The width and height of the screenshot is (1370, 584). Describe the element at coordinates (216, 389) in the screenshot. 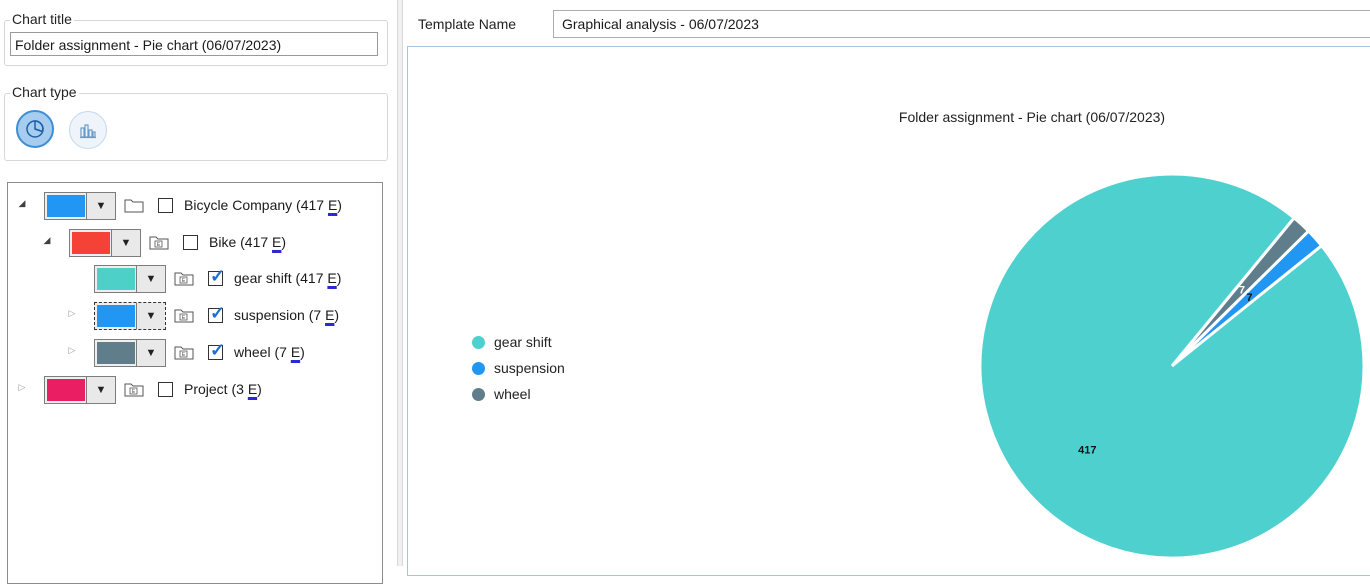

I see `tree-item-text: Project (3` at that location.